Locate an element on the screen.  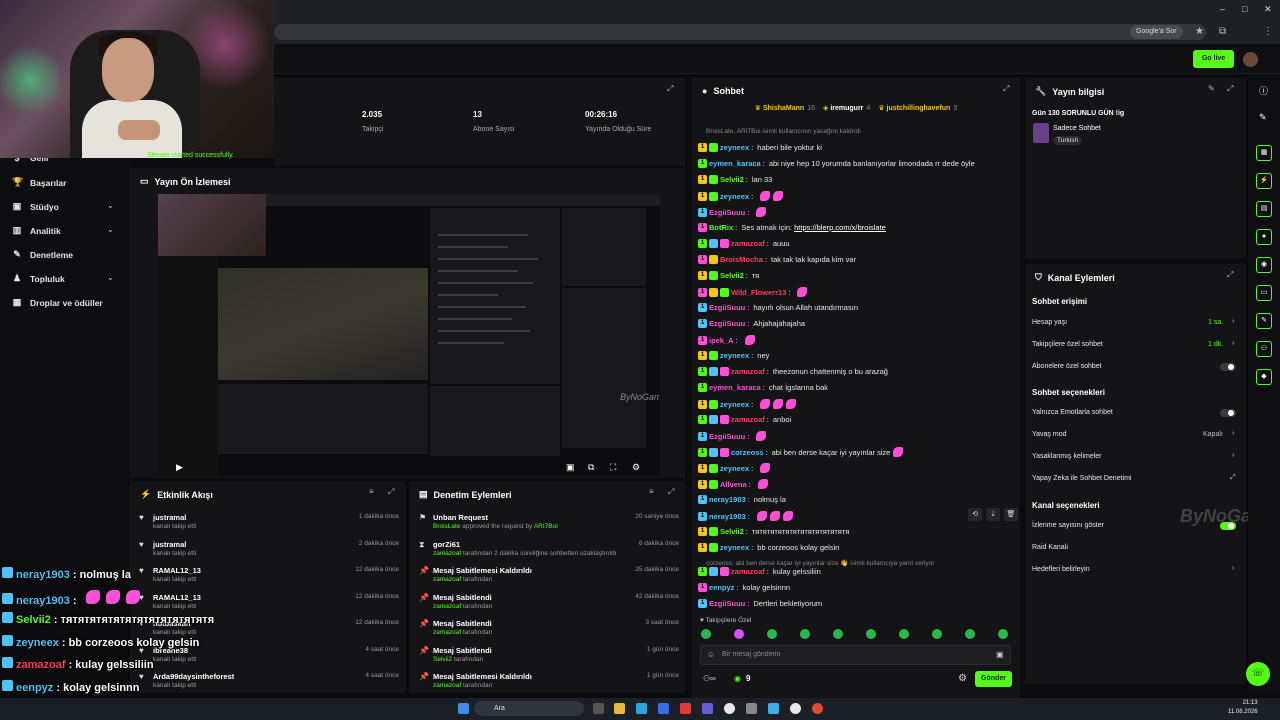
chat-message: 1 zamazoaf: anboi is located at coordinates (744, 419).